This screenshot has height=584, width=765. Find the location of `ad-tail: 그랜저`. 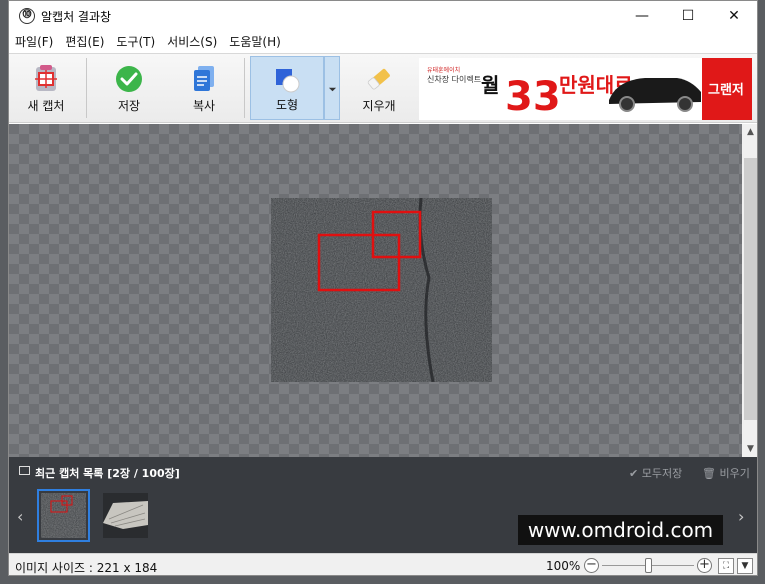

ad-tail: 그랜저 is located at coordinates (726, 90).